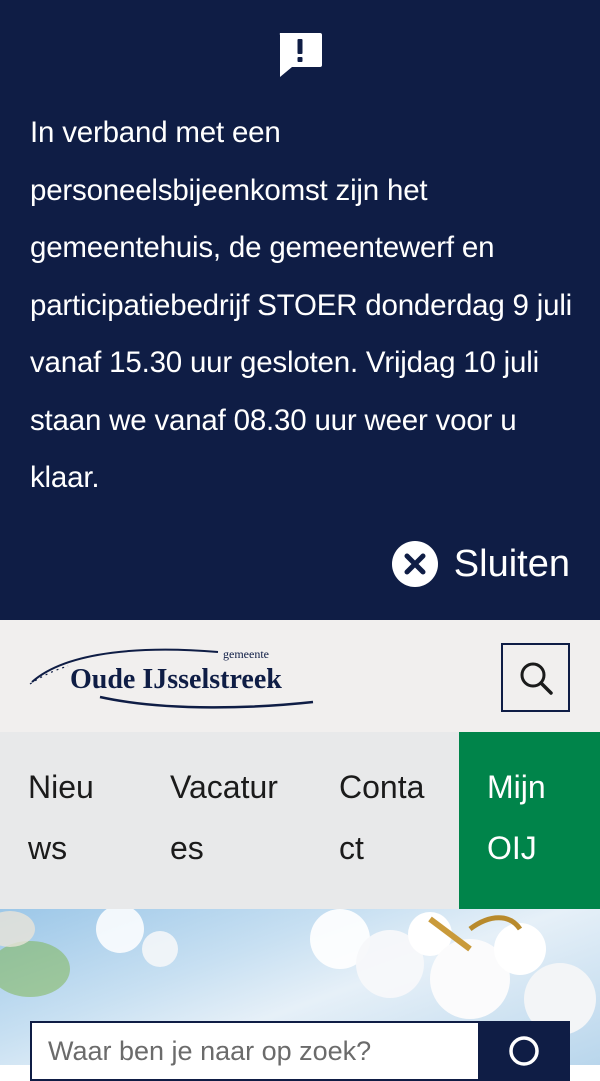 This screenshot has height=1081, width=600. I want to click on close-alert-label: Sluiten, so click(511, 564).